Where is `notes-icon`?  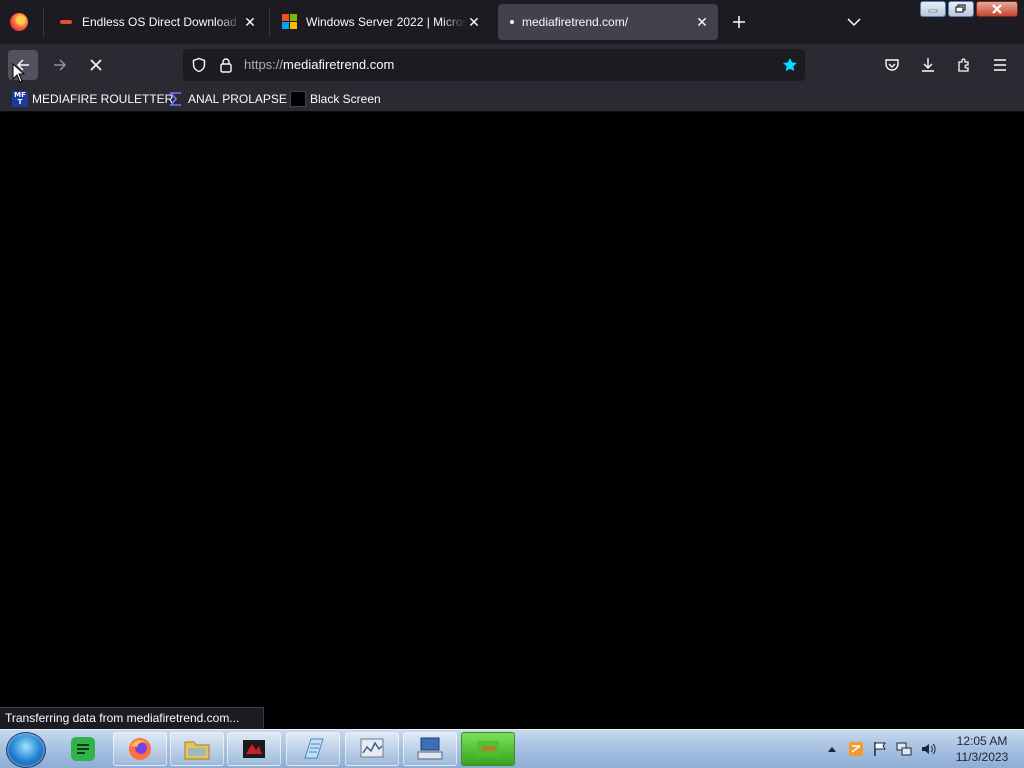
notes-icon is located at coordinates (83, 749).